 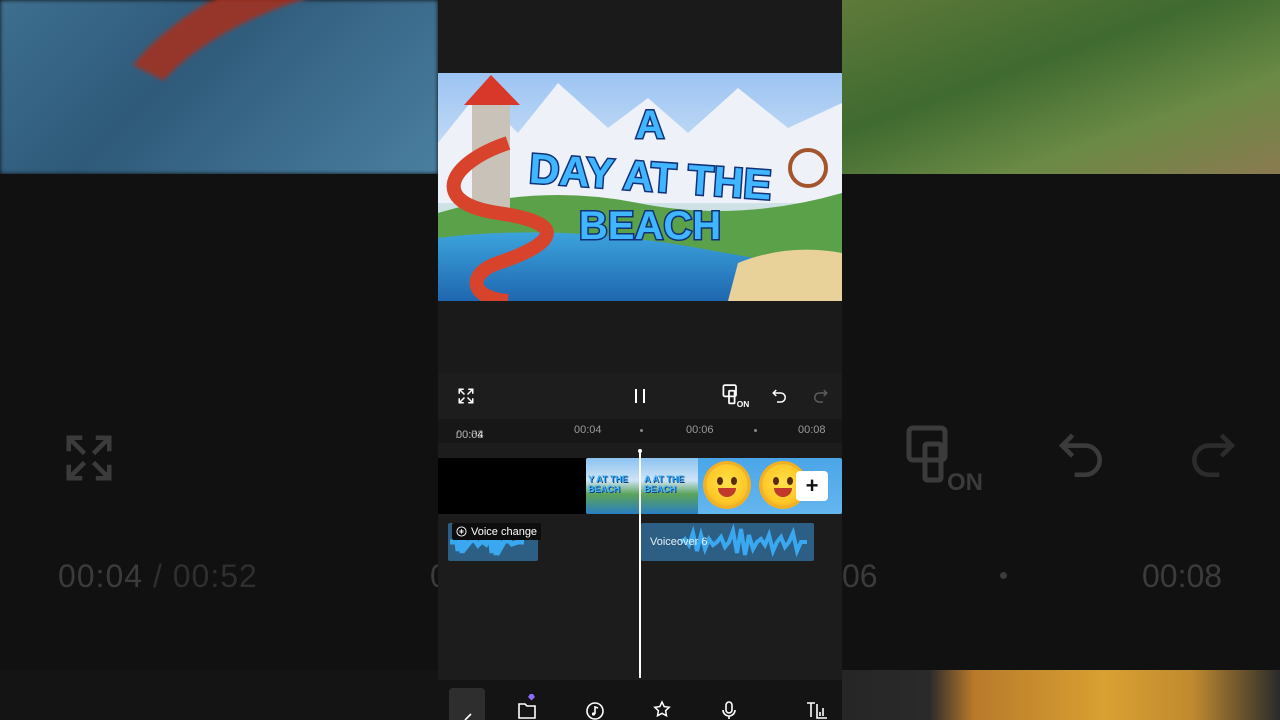 What do you see at coordinates (1080, 455) in the screenshot?
I see `ghost-undo-icon` at bounding box center [1080, 455].